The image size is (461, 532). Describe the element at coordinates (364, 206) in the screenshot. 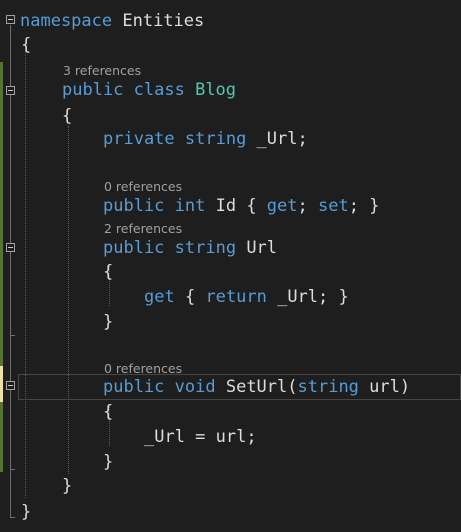

I see `punctuation: ; }` at that location.